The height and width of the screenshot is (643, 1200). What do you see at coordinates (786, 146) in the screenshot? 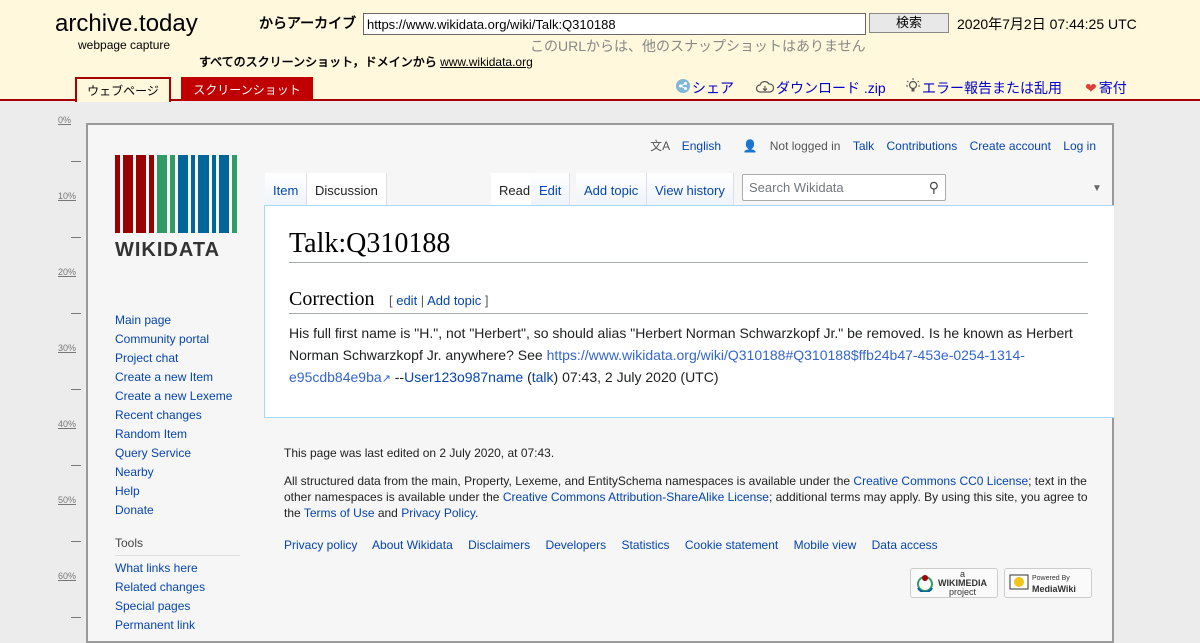
I see `not-logged-in: 👤 Not logged in` at bounding box center [786, 146].